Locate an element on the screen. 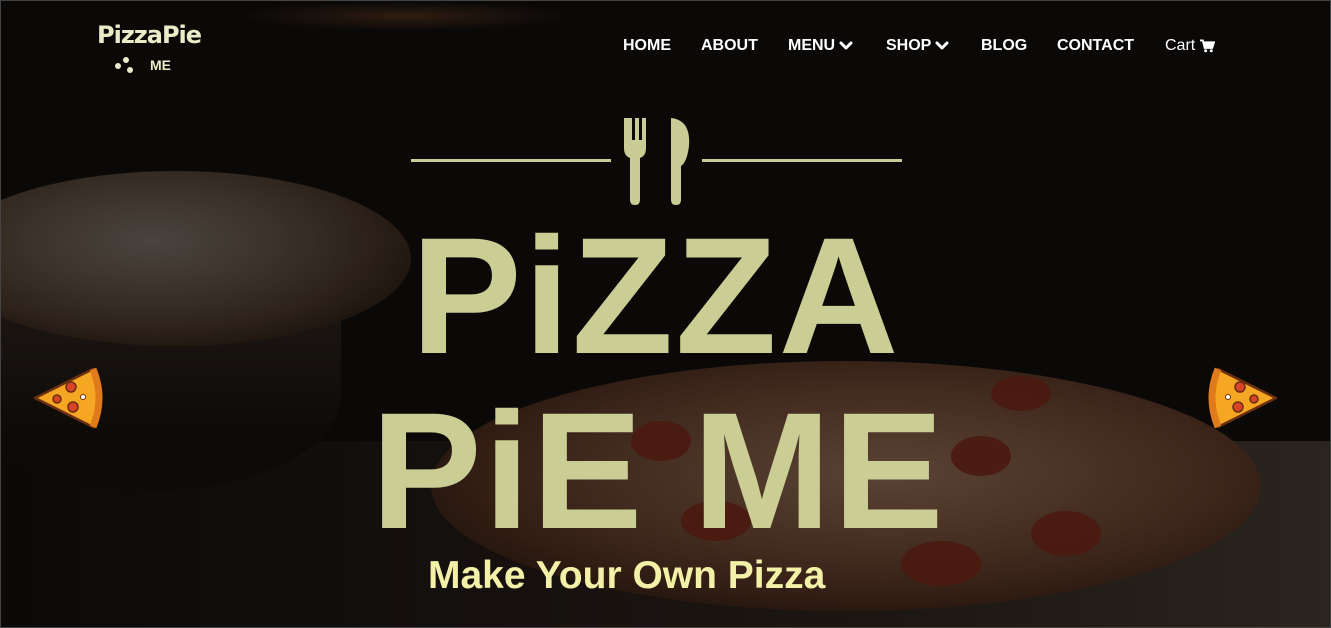 Image resolution: width=1331 pixels, height=628 pixels. site-logo: PizzaPie ME is located at coordinates (152, 49).